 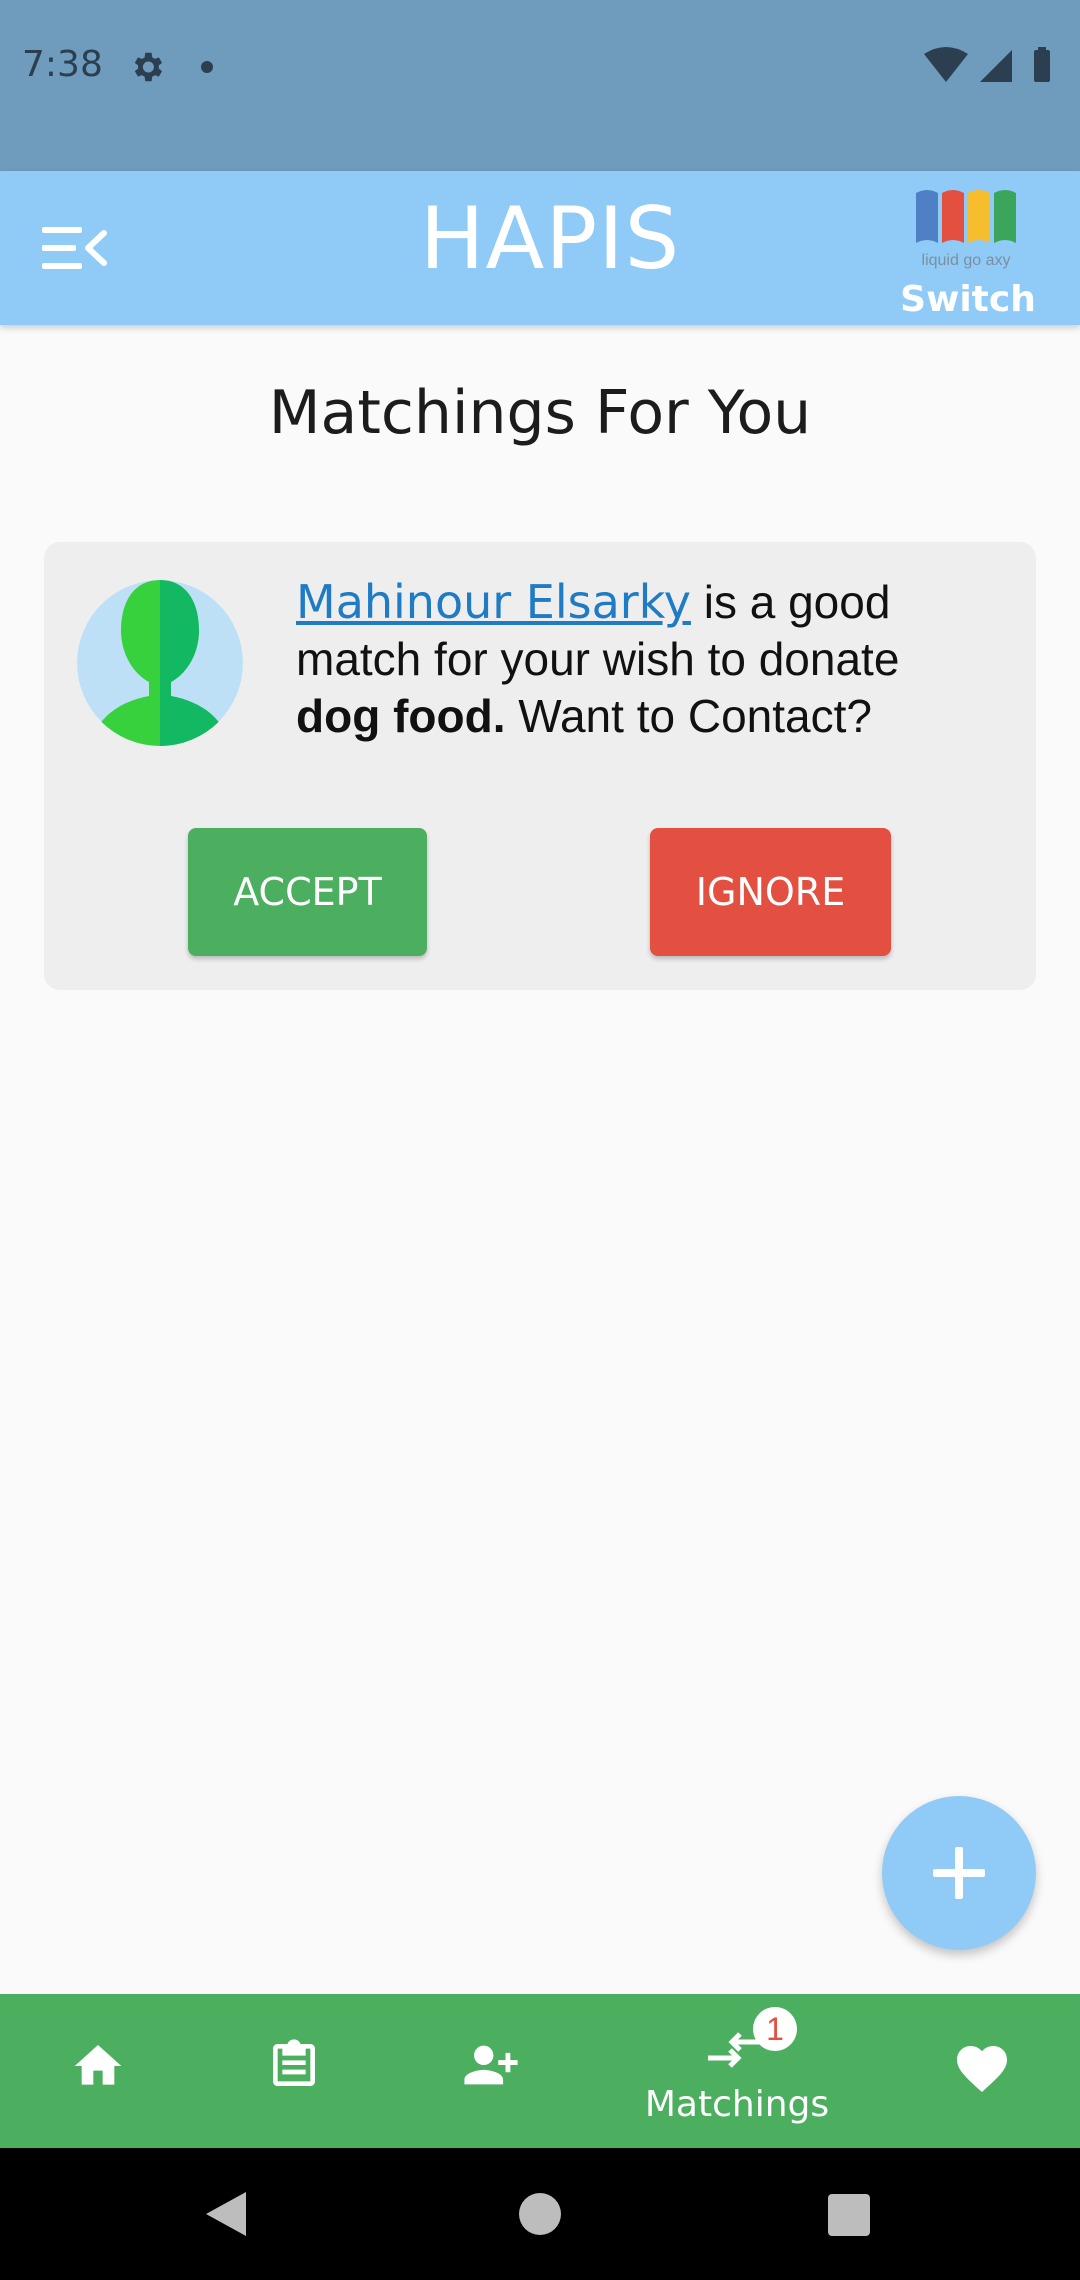 I want to click on ignore-button: IGNORE, so click(x=770, y=892).